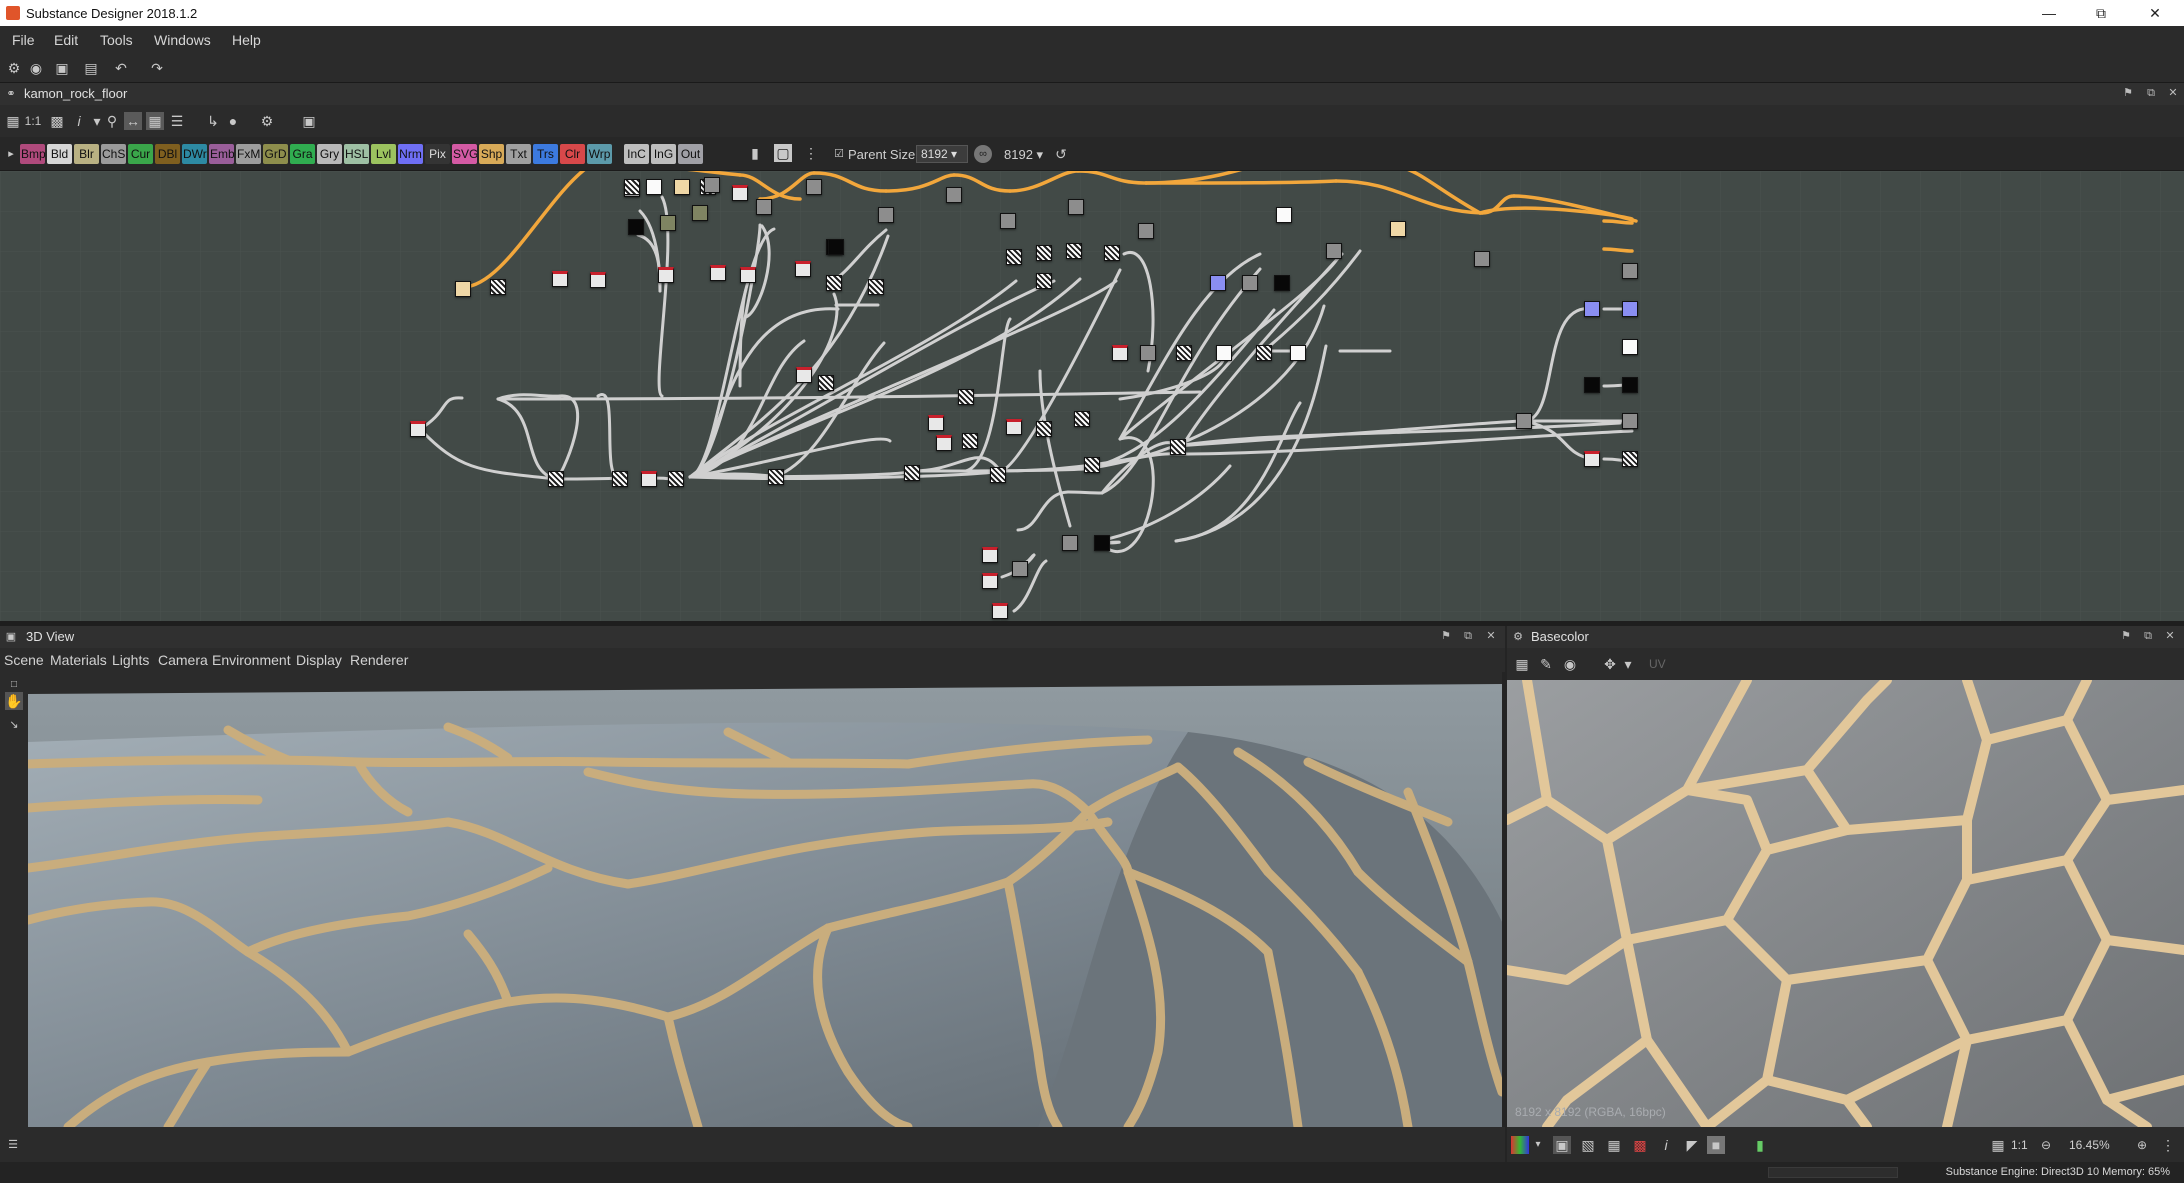 The width and height of the screenshot is (2184, 1183). What do you see at coordinates (1491, 636) in the screenshot?
I see `close-panel-icon: ✕` at bounding box center [1491, 636].